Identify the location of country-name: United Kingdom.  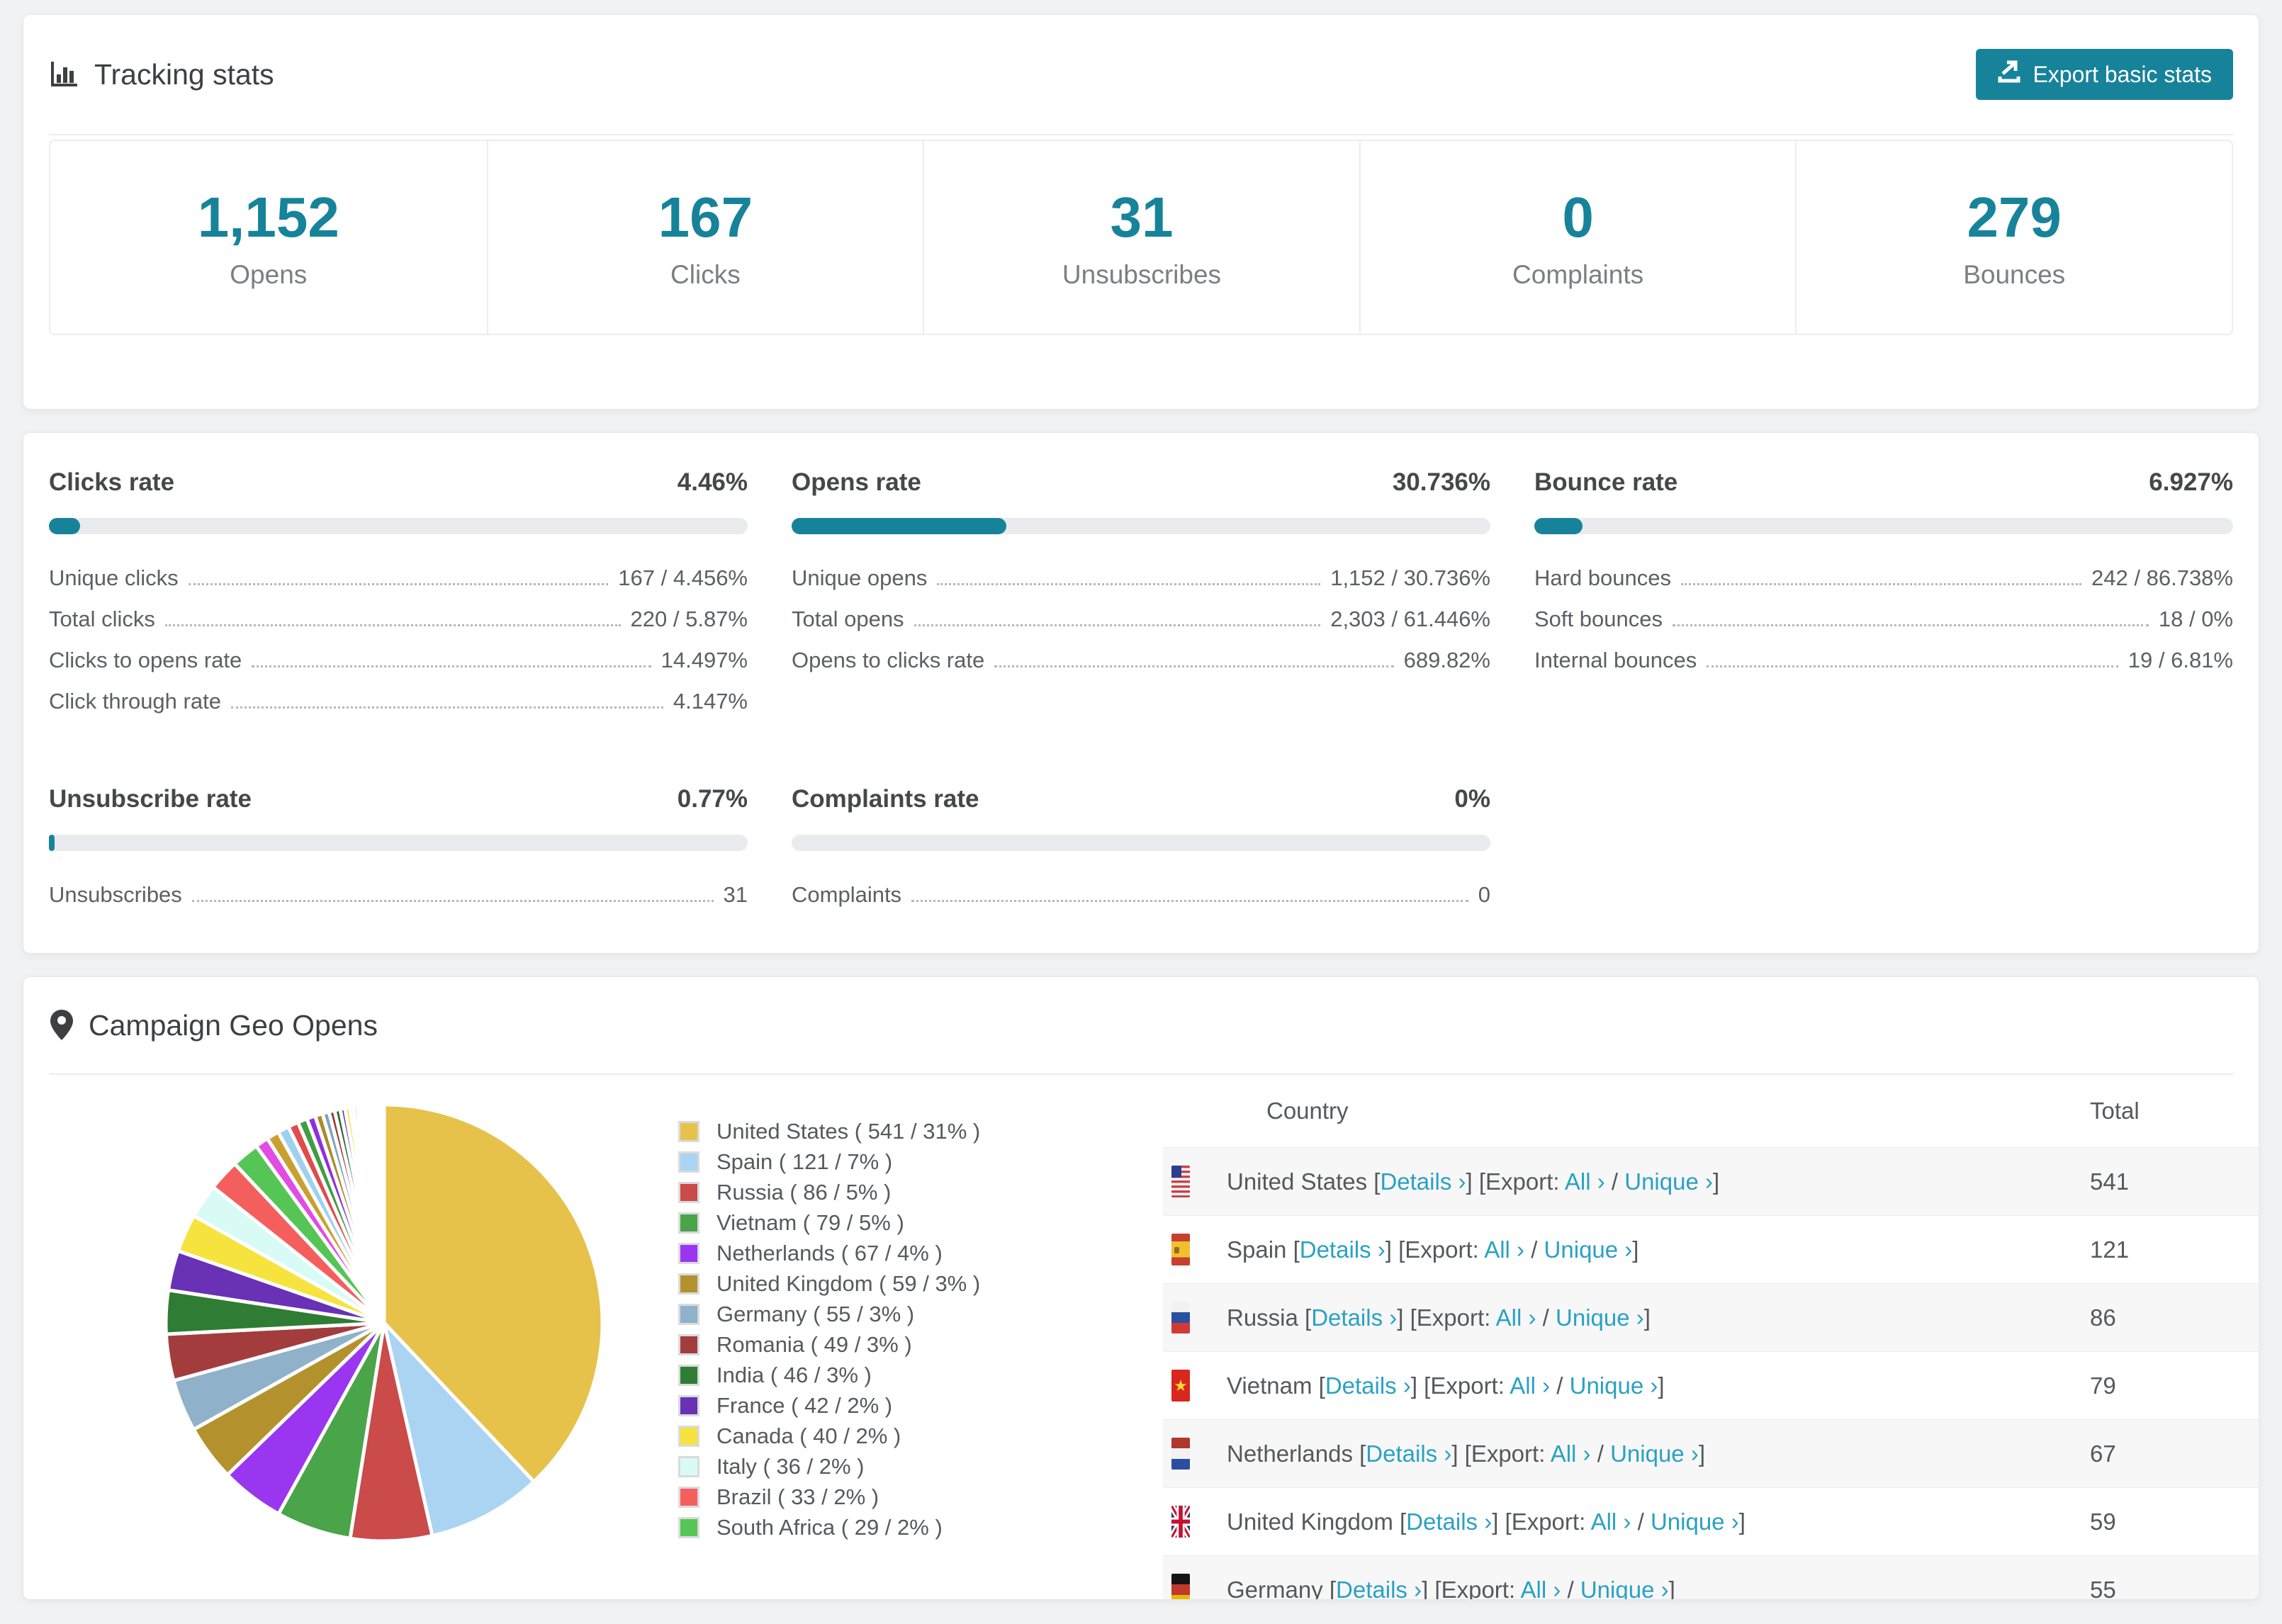
(1313, 1522).